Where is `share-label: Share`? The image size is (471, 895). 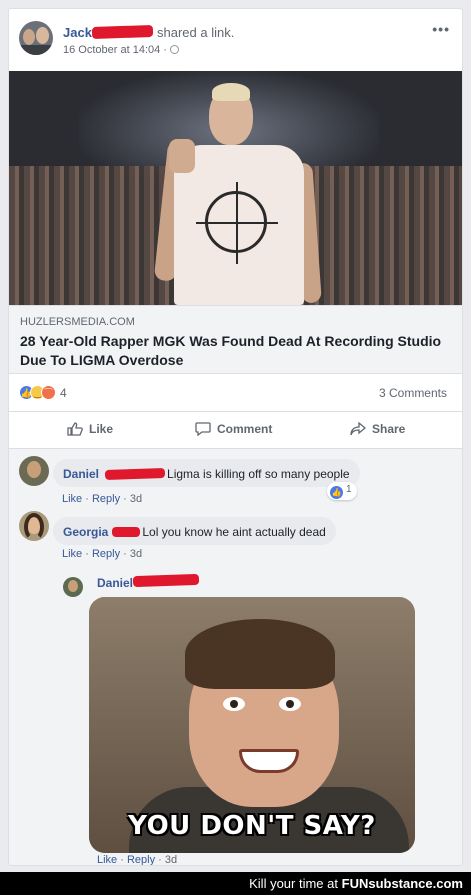 share-label: Share is located at coordinates (389, 429).